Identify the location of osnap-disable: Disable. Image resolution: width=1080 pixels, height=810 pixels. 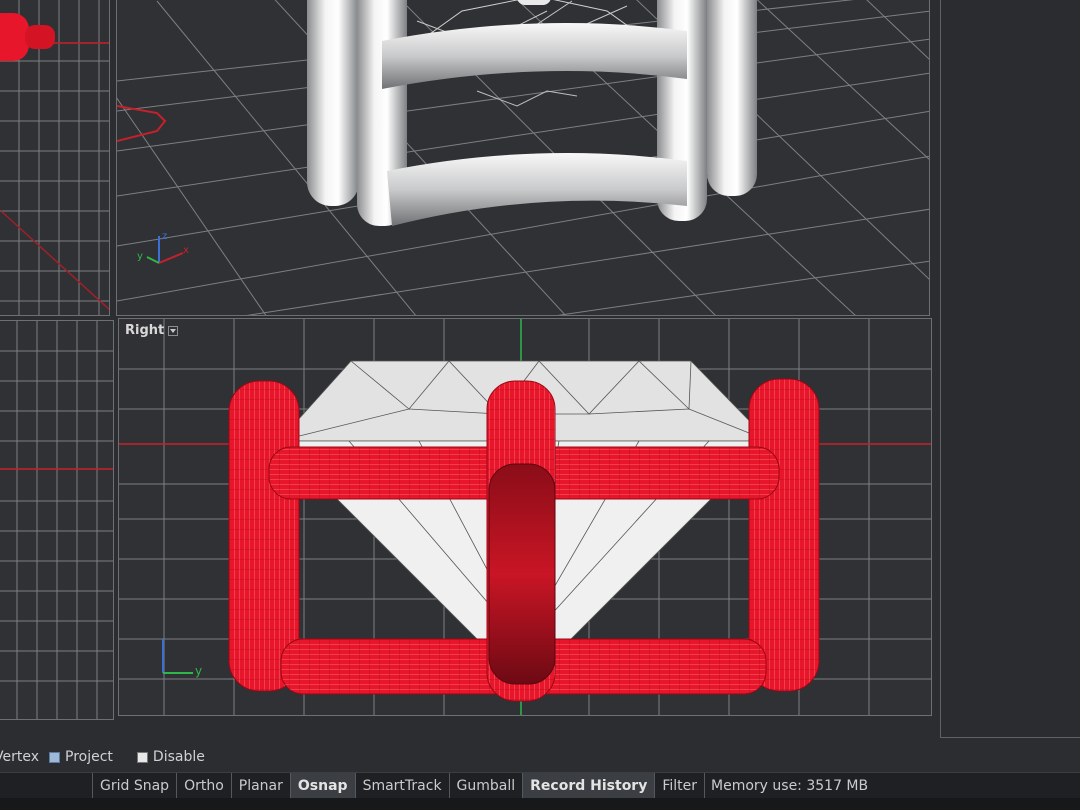
(170, 757).